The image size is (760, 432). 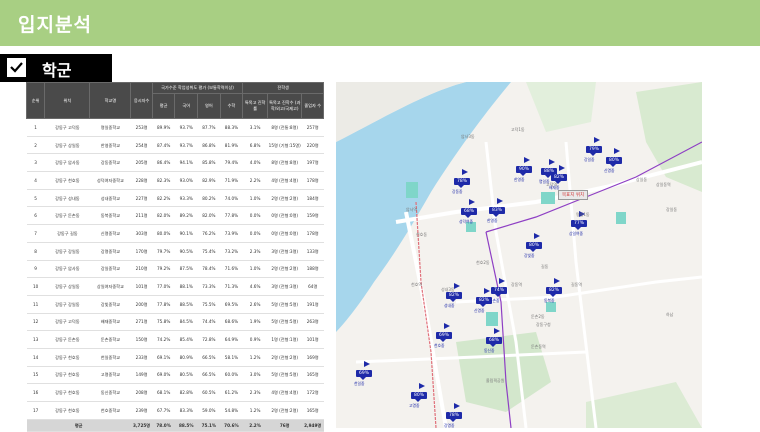 What do you see at coordinates (163, 425) in the screenshot?
I see `average-cell: 78.0%` at bounding box center [163, 425].